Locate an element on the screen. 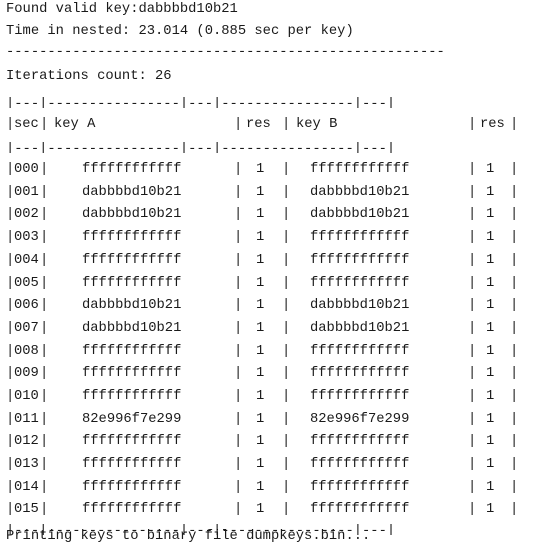 This screenshot has height=554, width=554. table-row: | 015 | ffffffffffff | 1 | ffffffffffff | 1 | is located at coordinates (262, 509).